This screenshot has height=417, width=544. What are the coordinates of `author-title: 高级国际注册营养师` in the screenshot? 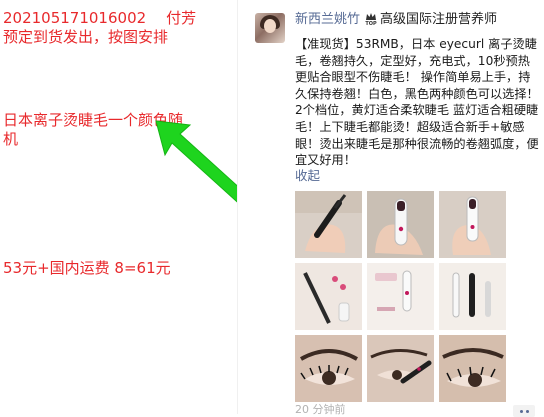 It's located at (439, 19).